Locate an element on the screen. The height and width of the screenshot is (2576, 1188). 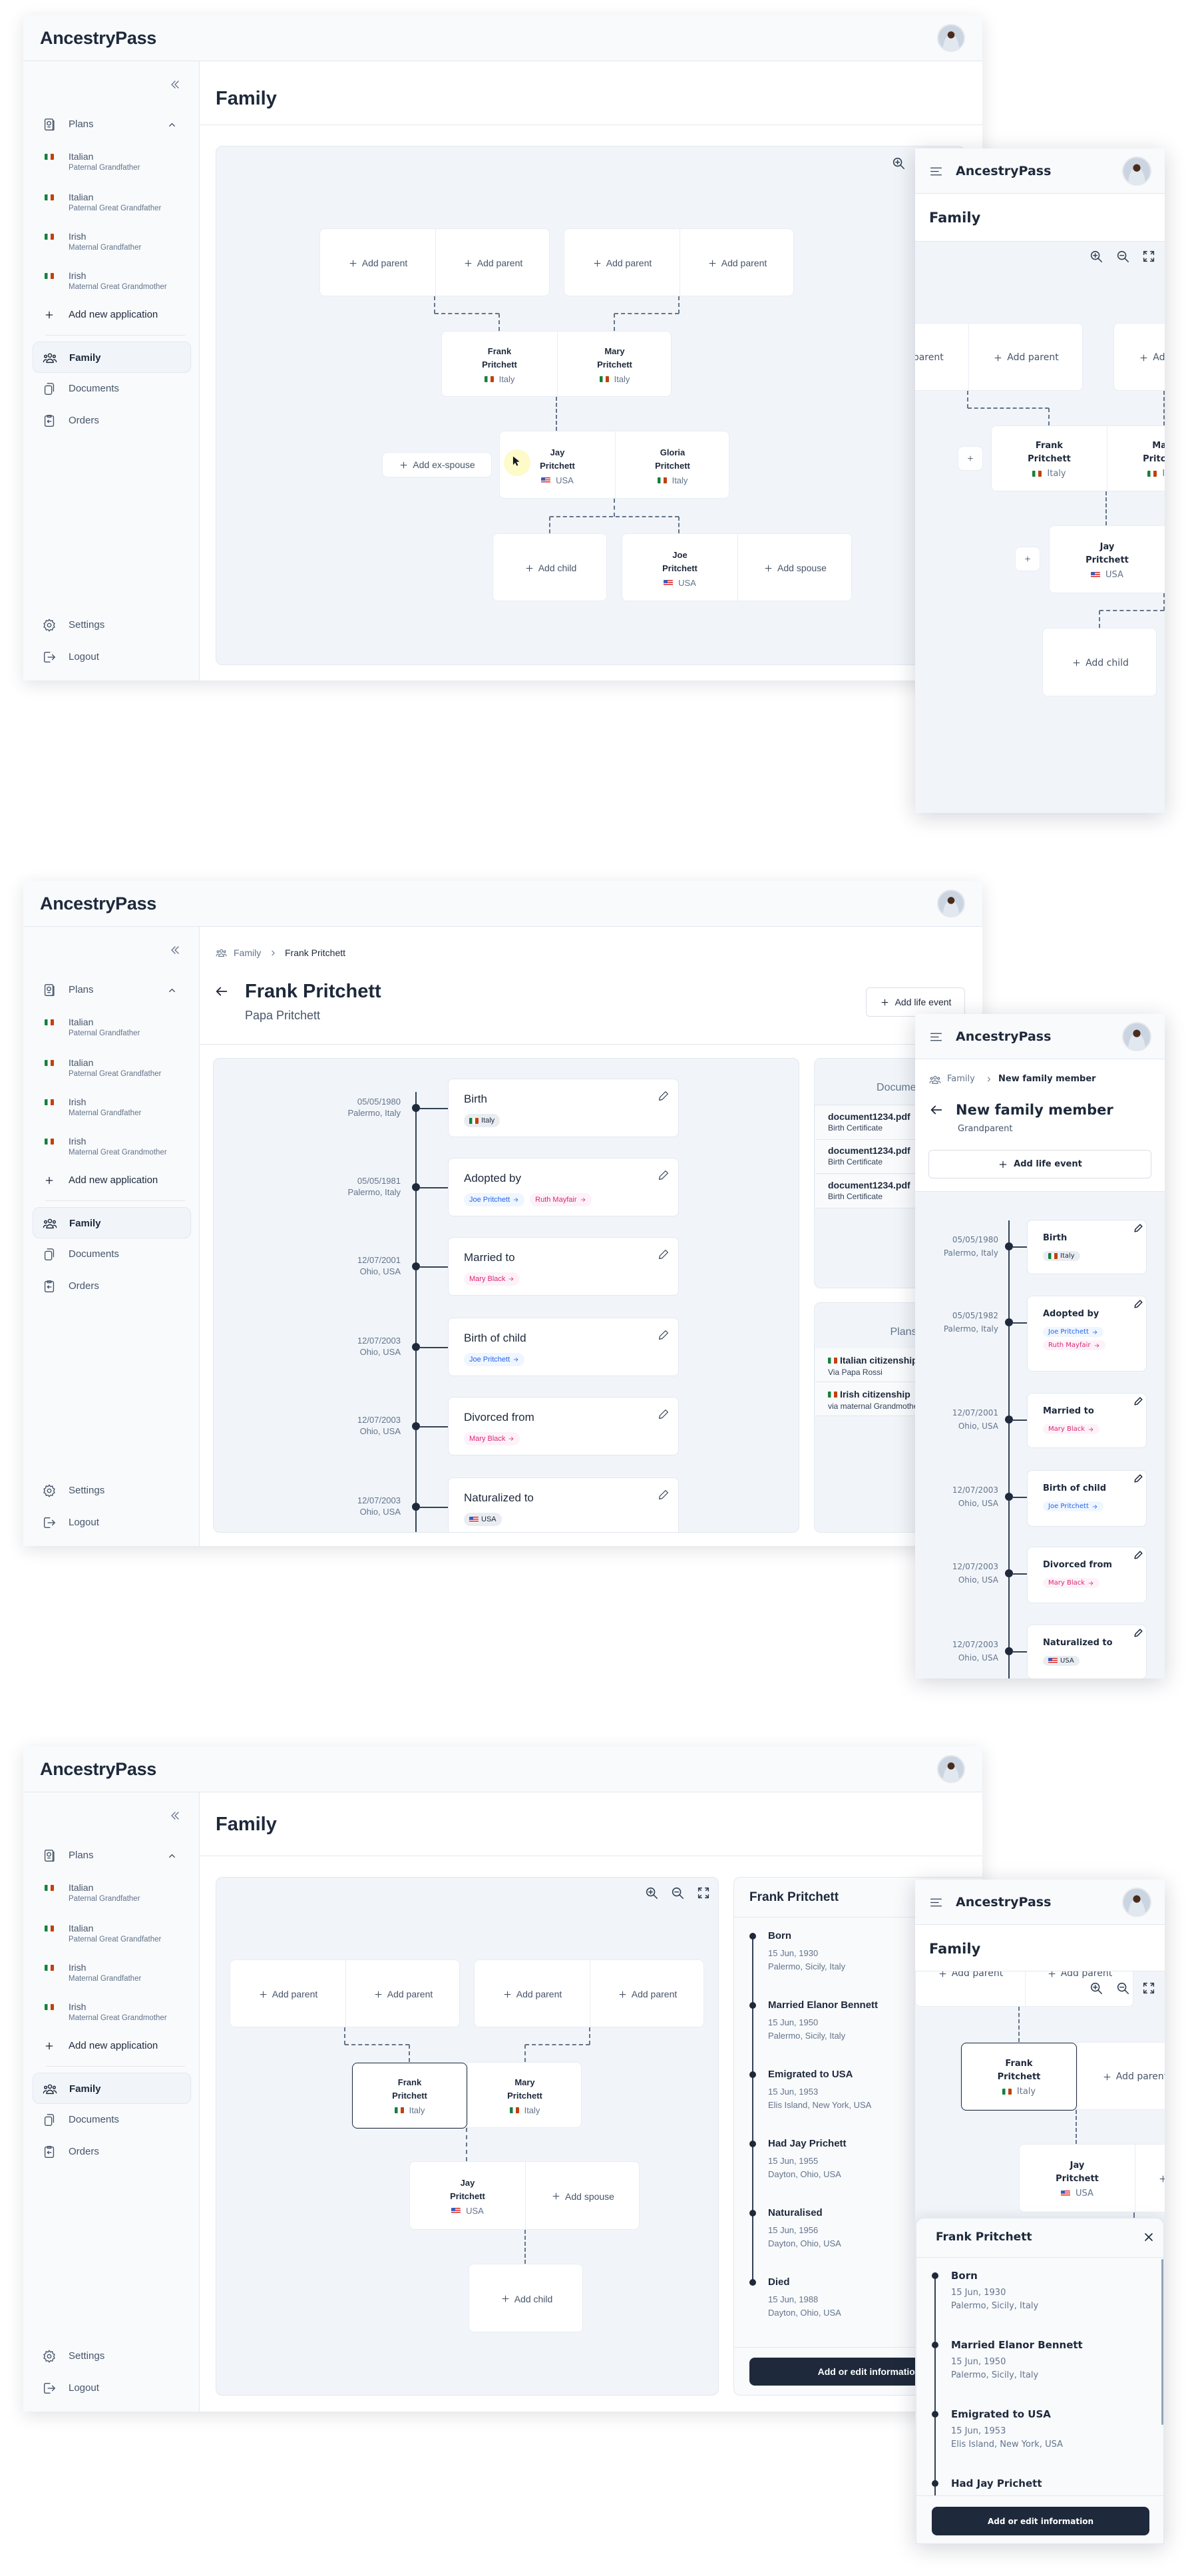
zoom-in-icon is located at coordinates (1096, 1988).